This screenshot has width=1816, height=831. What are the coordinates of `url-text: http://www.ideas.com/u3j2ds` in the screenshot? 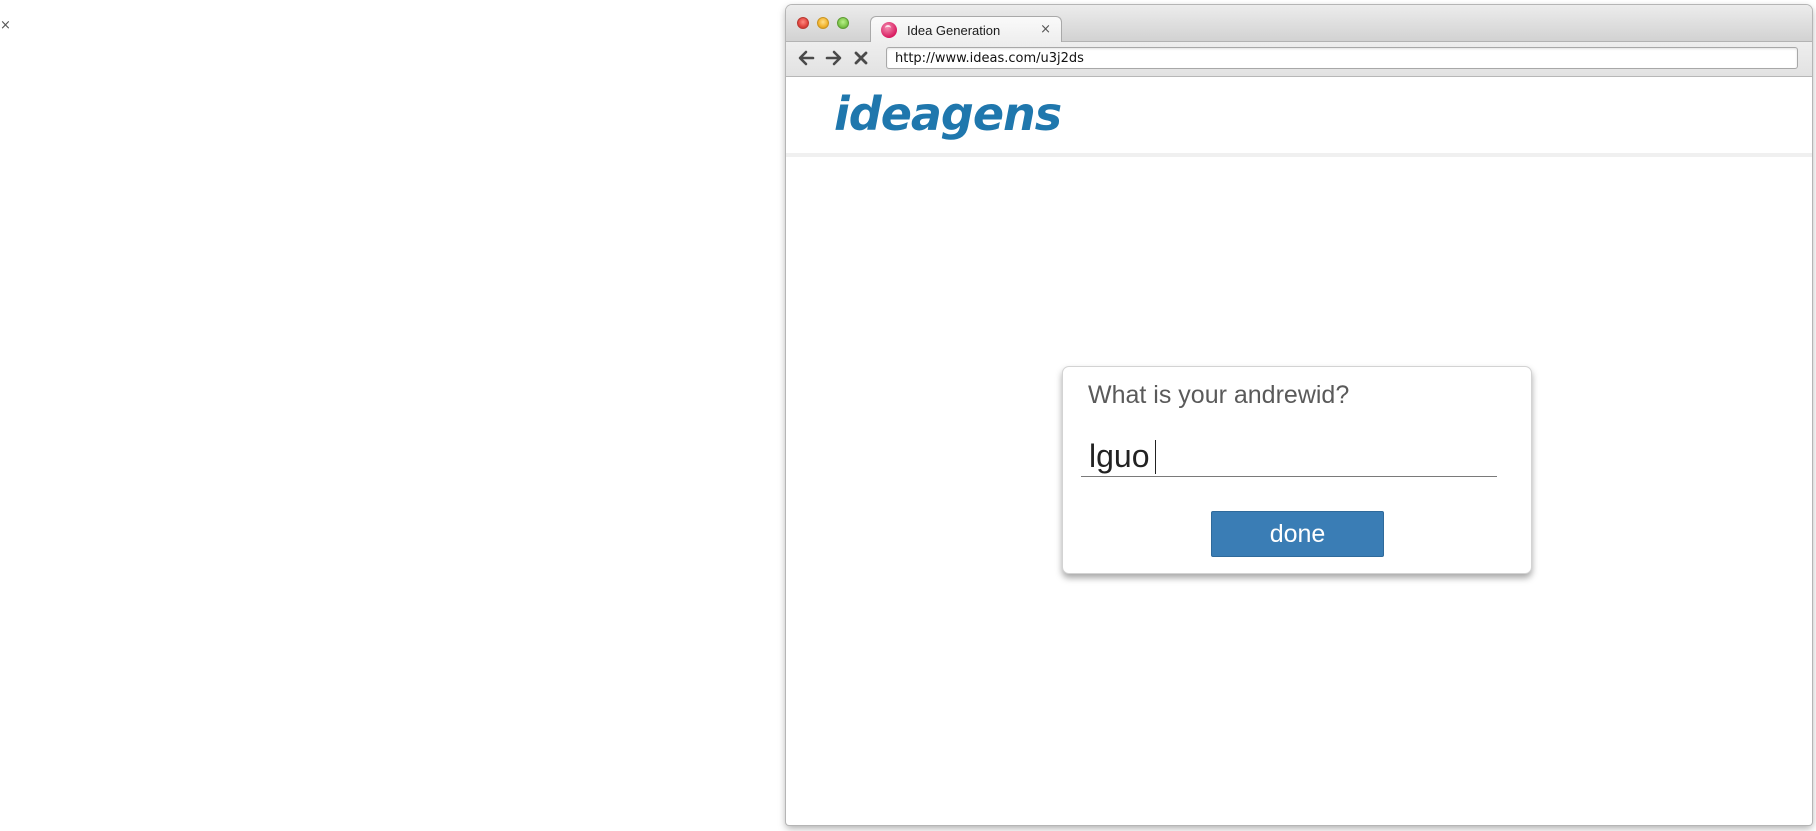 It's located at (989, 58).